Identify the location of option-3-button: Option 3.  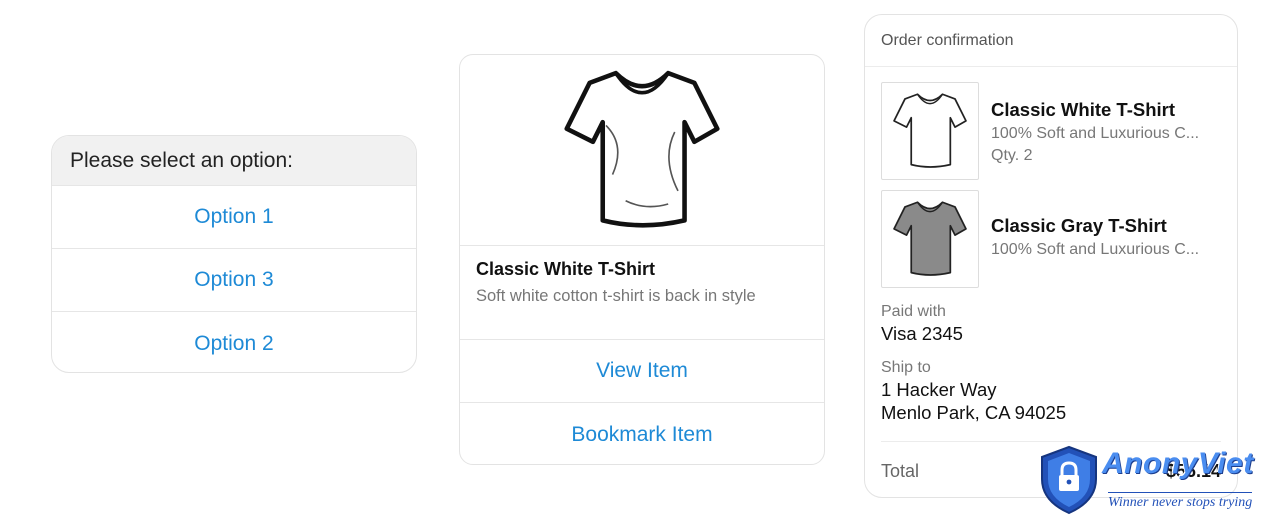
(234, 280).